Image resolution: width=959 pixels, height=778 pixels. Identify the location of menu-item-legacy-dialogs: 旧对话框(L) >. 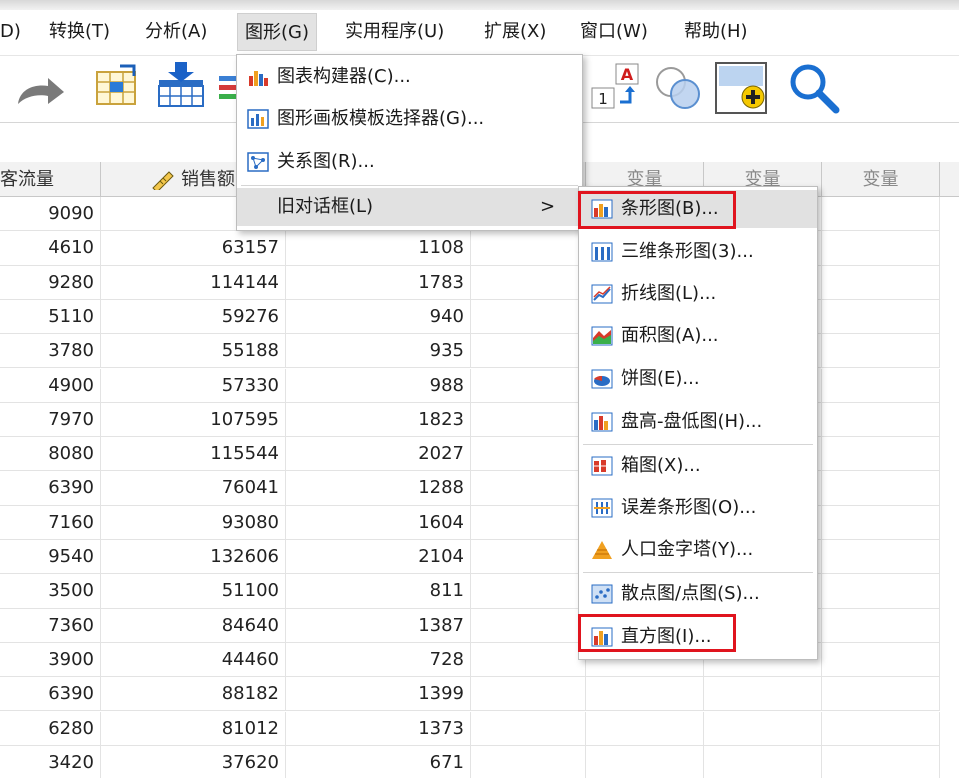
(409, 207).